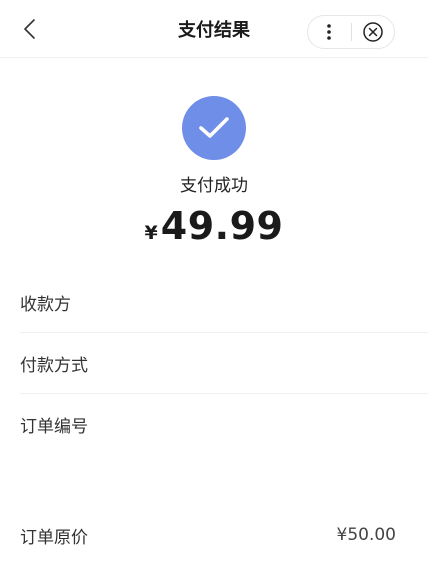  What do you see at coordinates (222, 226) in the screenshot?
I see `amount-value: 49.99` at bounding box center [222, 226].